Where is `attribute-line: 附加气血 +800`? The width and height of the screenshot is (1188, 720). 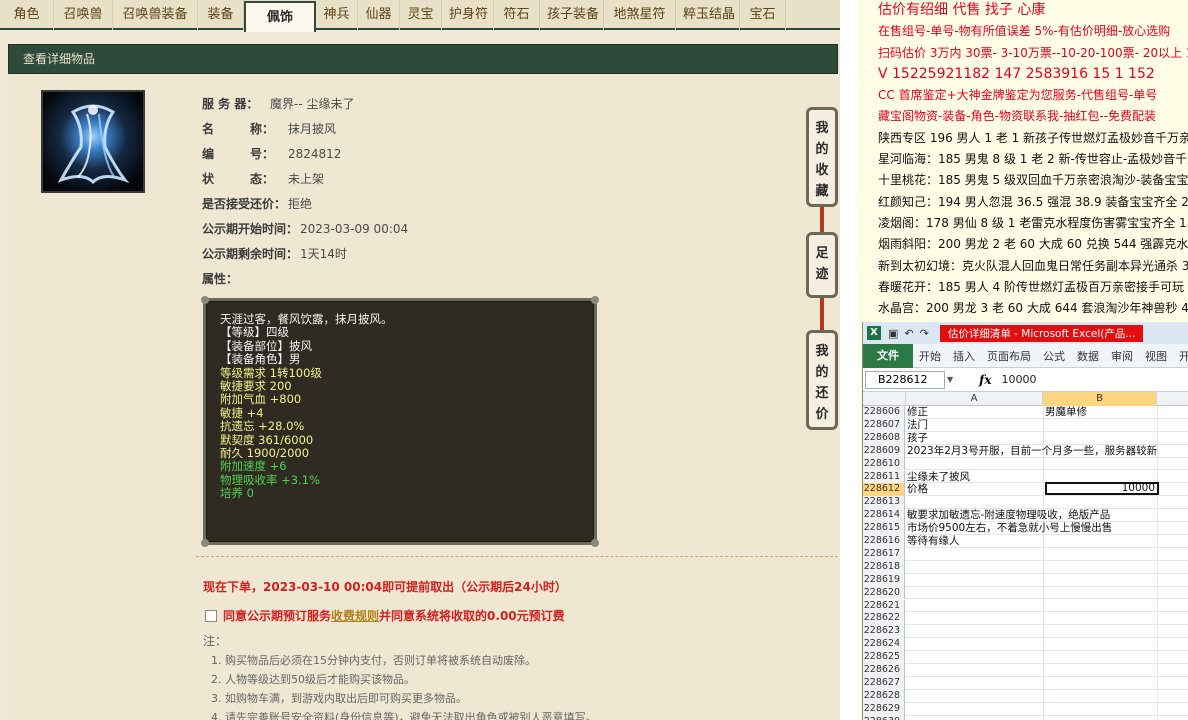 attribute-line: 附加气血 +800 is located at coordinates (261, 399).